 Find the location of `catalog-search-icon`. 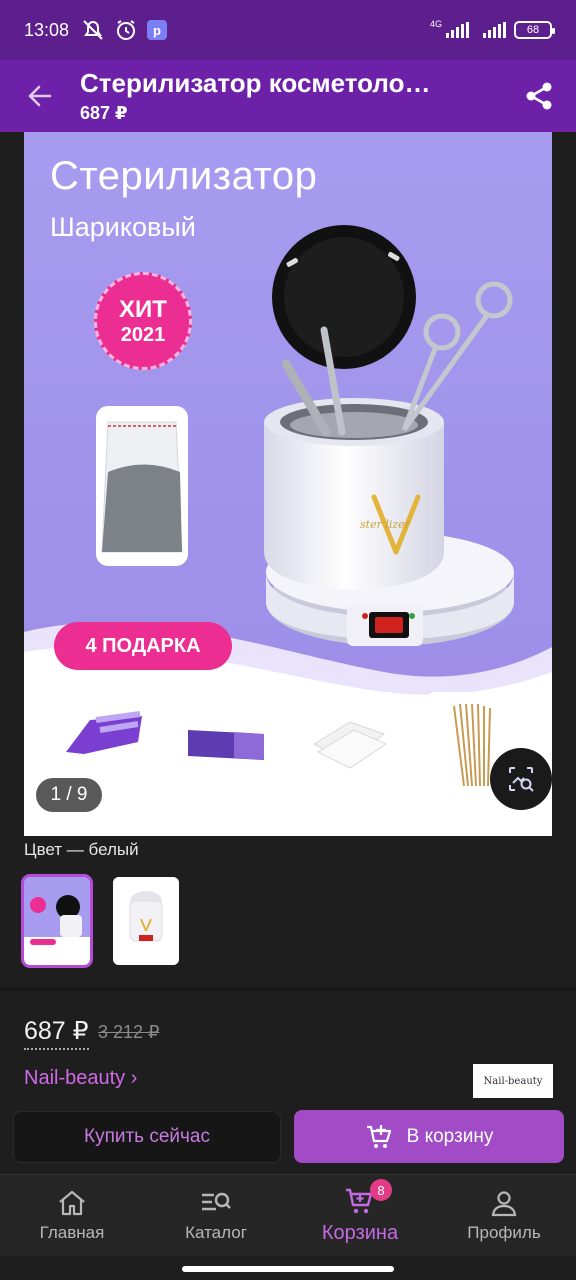

catalog-search-icon is located at coordinates (216, 1201).